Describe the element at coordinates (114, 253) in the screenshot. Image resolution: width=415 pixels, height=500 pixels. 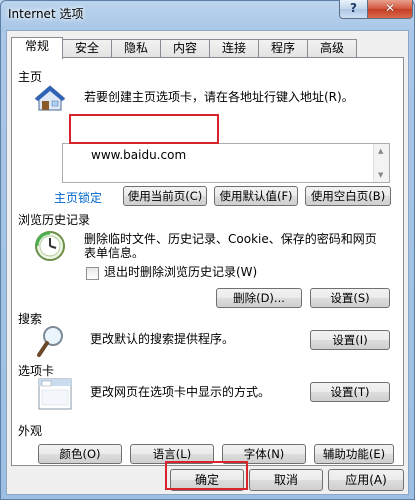
I see `history-description-line2: 表单信息。` at that location.